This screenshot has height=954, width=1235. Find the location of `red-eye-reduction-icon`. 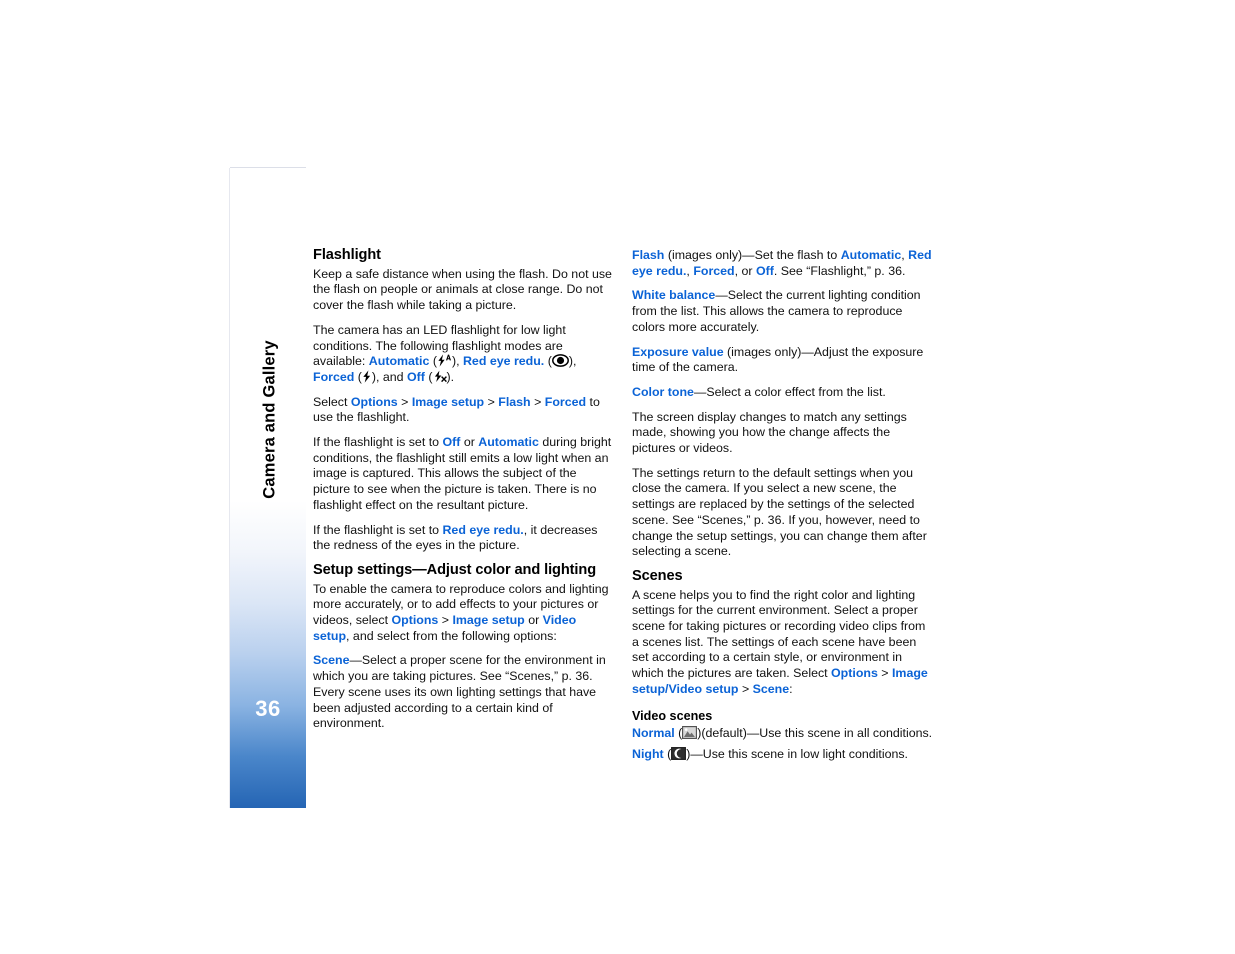

red-eye-reduction-icon is located at coordinates (560, 361).